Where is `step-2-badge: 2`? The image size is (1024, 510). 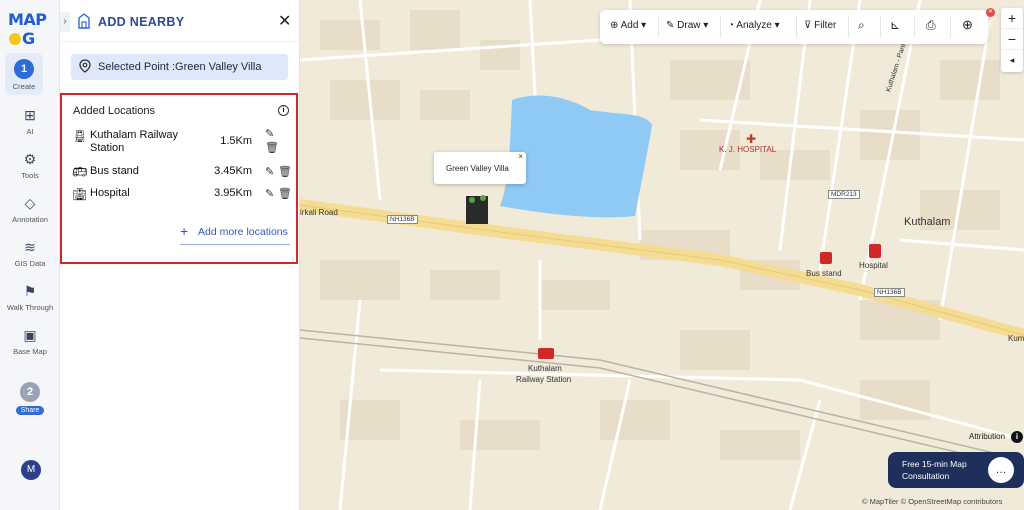
step-2-badge: 2 is located at coordinates (30, 392).